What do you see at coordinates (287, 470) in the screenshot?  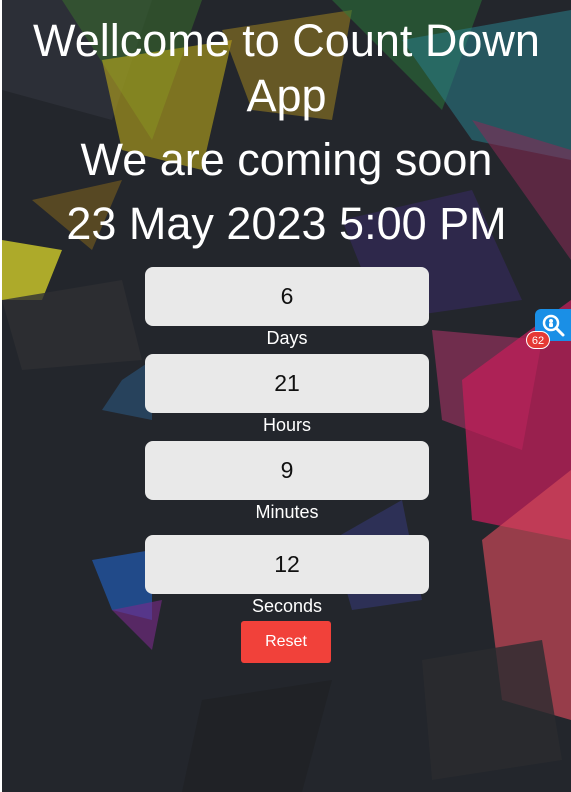 I see `minutes-value: 9` at bounding box center [287, 470].